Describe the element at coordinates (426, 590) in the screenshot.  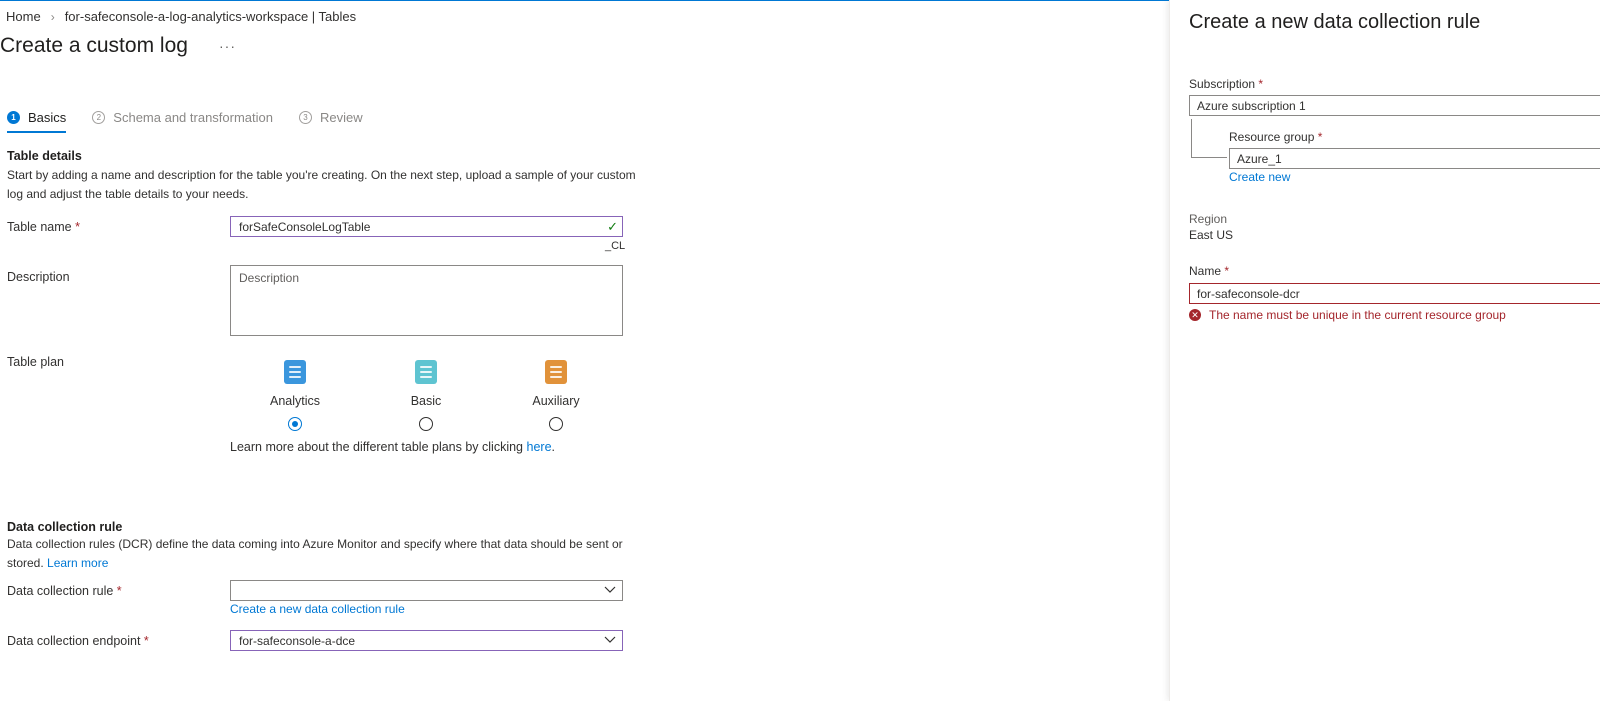
I see `dcr-rule-dropdown` at that location.